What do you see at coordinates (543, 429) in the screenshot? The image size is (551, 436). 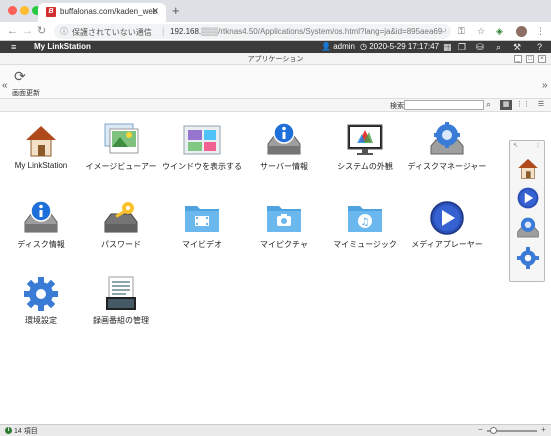 I see `zoom-in-icon: +` at bounding box center [543, 429].